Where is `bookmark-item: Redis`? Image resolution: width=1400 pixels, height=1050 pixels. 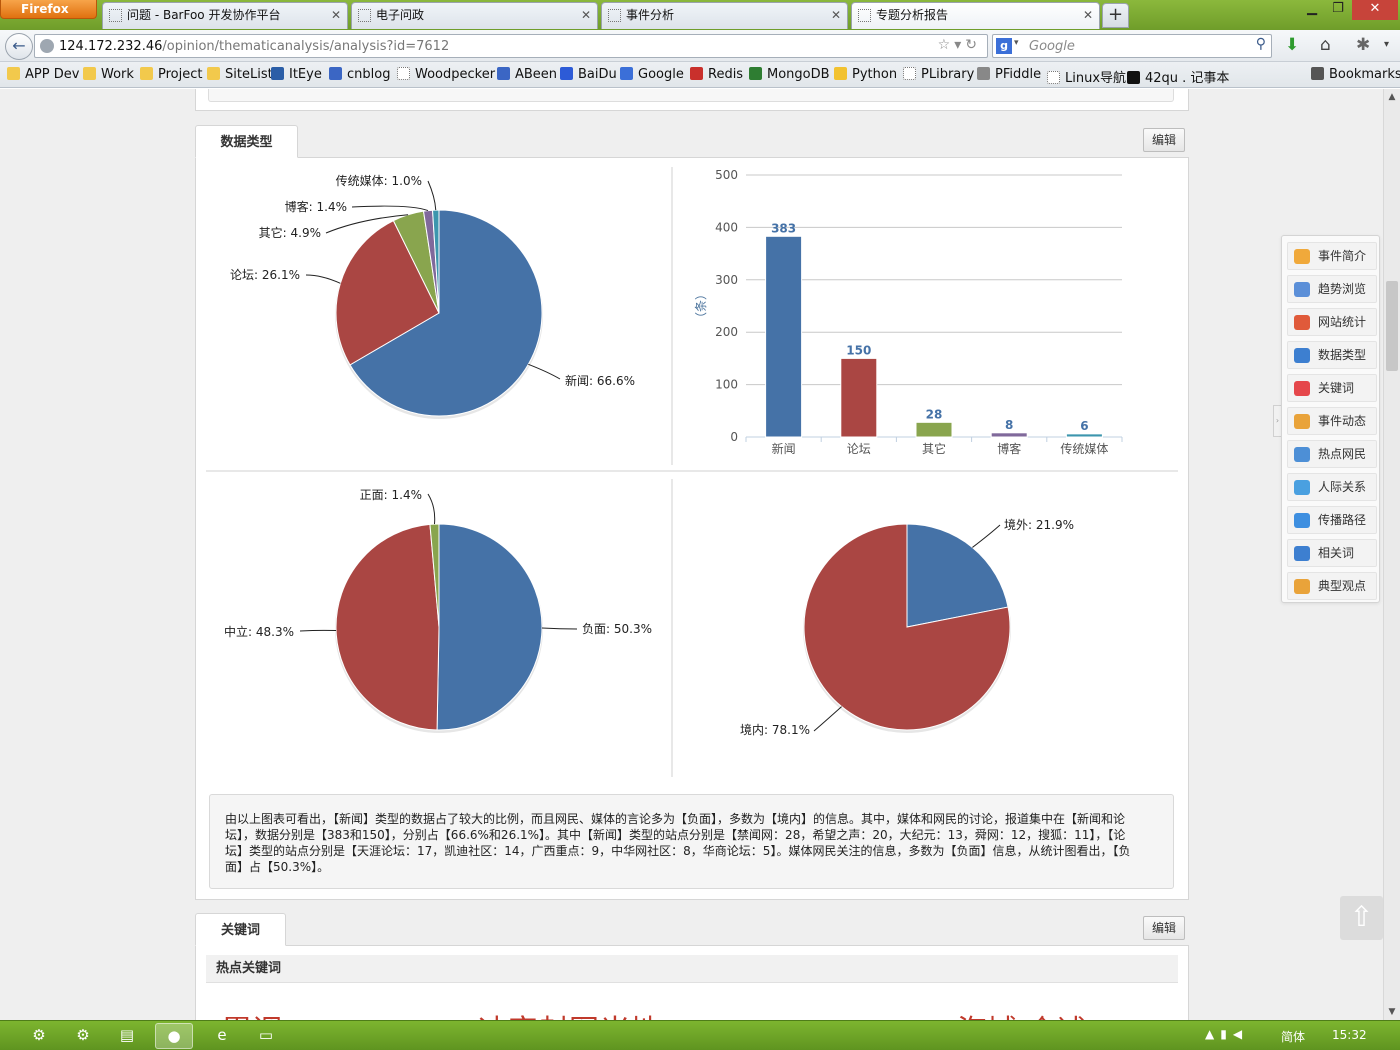
bookmark-item: Redis is located at coordinates (716, 74).